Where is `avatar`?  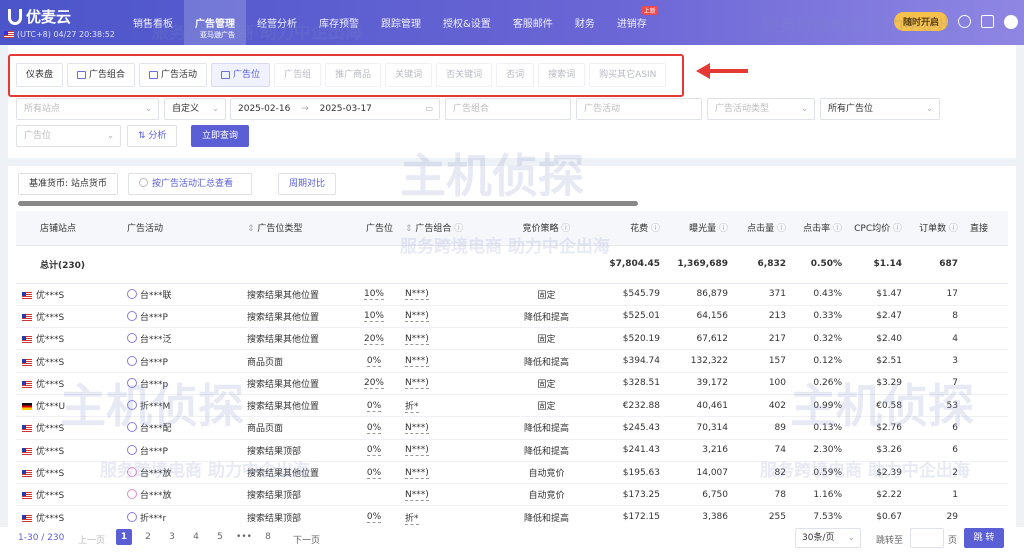
avatar is located at coordinates (1011, 21).